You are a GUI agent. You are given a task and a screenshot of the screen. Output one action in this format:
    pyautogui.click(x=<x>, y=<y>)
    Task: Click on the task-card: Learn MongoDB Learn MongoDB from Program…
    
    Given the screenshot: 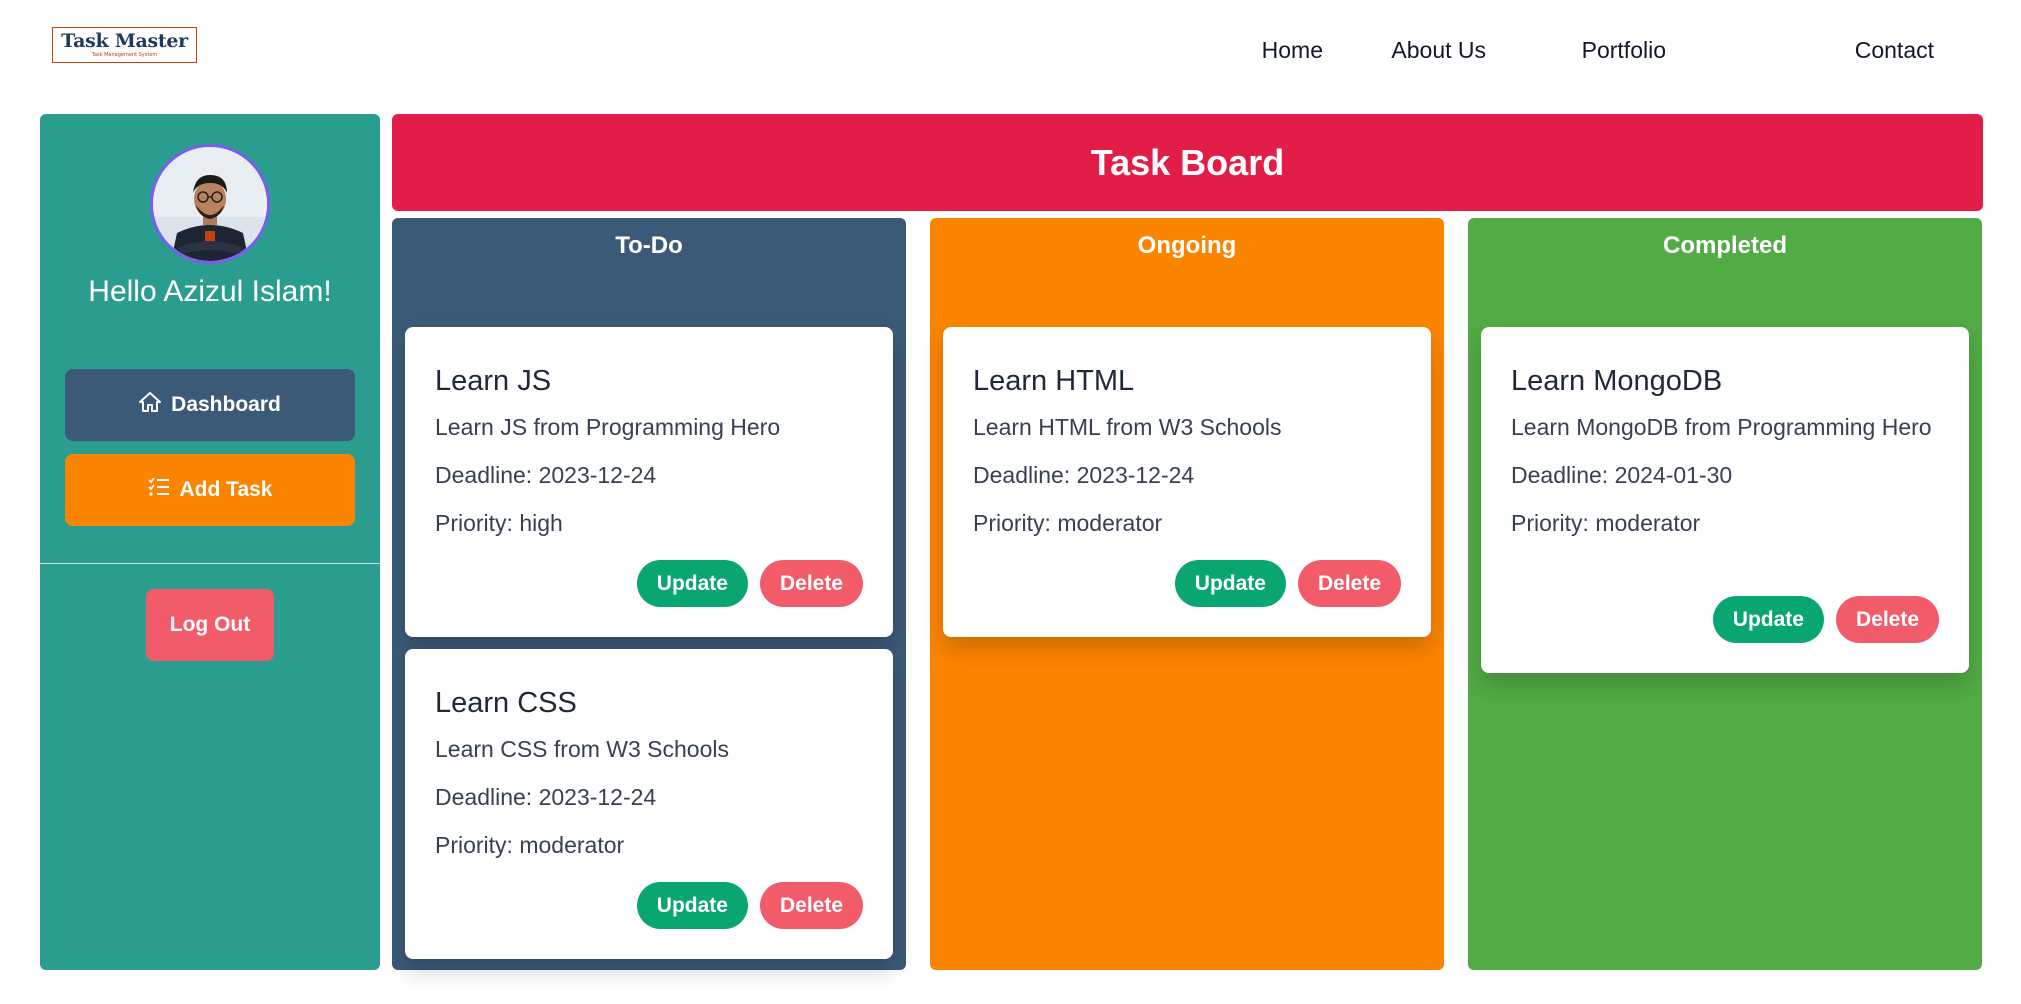 What is the action you would take?
    pyautogui.click(x=1725, y=500)
    